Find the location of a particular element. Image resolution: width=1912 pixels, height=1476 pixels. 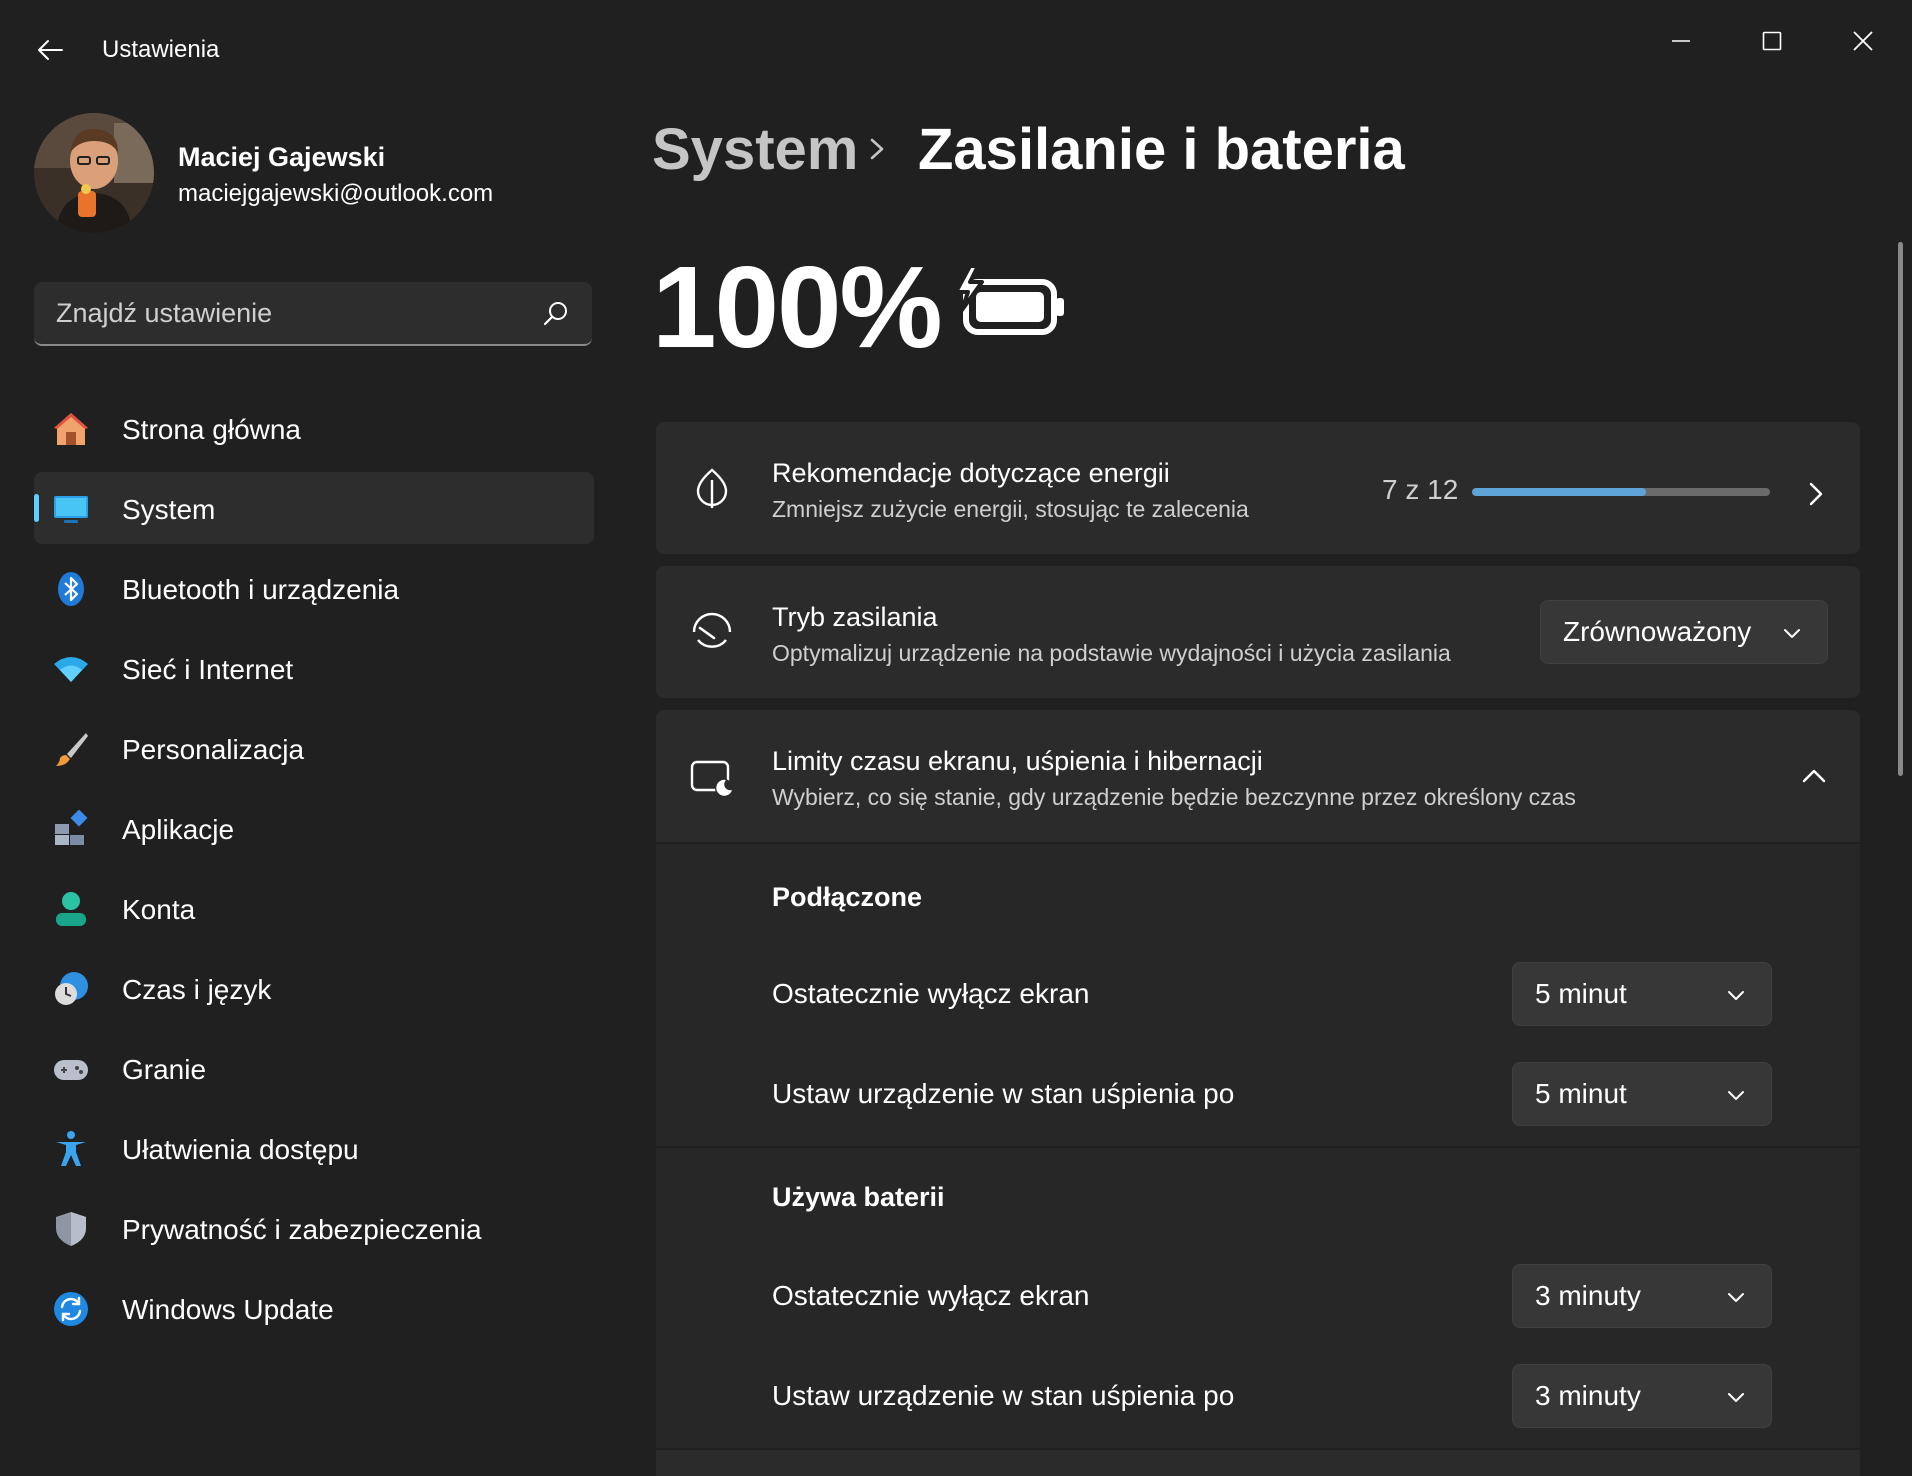

sidebar-item-gaming: Granie is located at coordinates (314, 1068).